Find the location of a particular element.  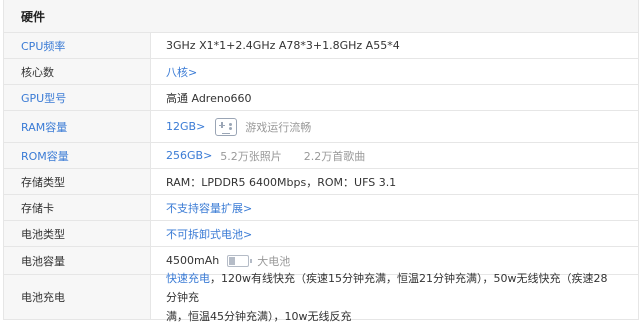

spec-value-cpu: 3GHz X1*1+2.4GHz A78*3+1.8GHz A55*4 is located at coordinates (283, 45).